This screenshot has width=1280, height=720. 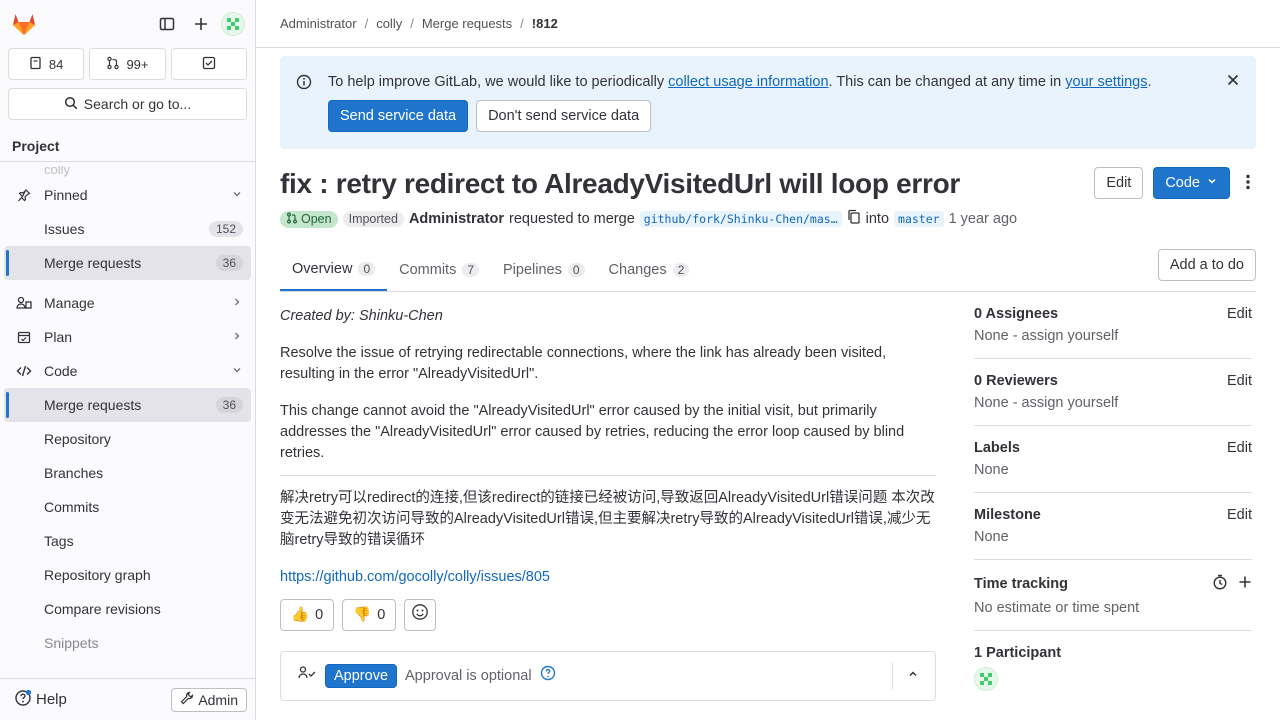 I want to click on sidebar-item-commits: Commits, so click(x=127, y=507).